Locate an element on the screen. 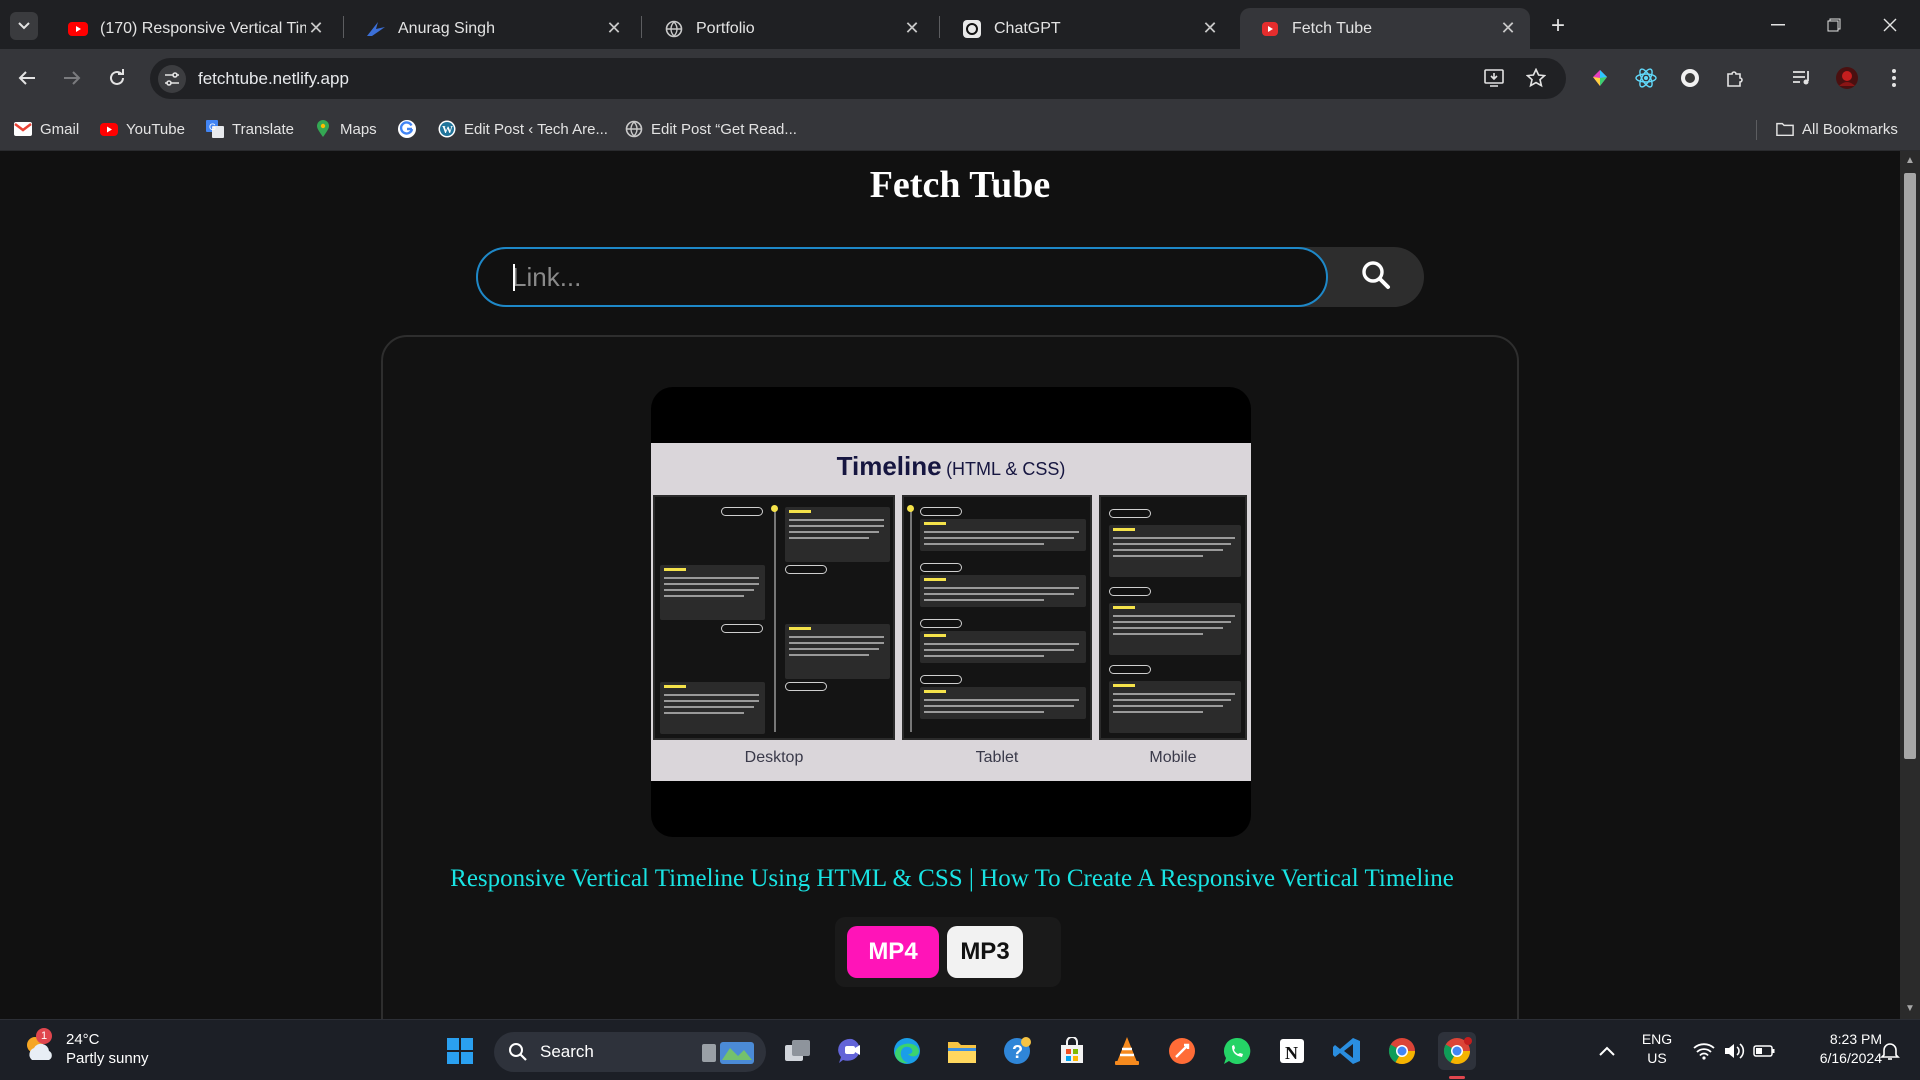 The image size is (1920, 1080). page-scrollbar: ▲ ▼ is located at coordinates (1910, 585).